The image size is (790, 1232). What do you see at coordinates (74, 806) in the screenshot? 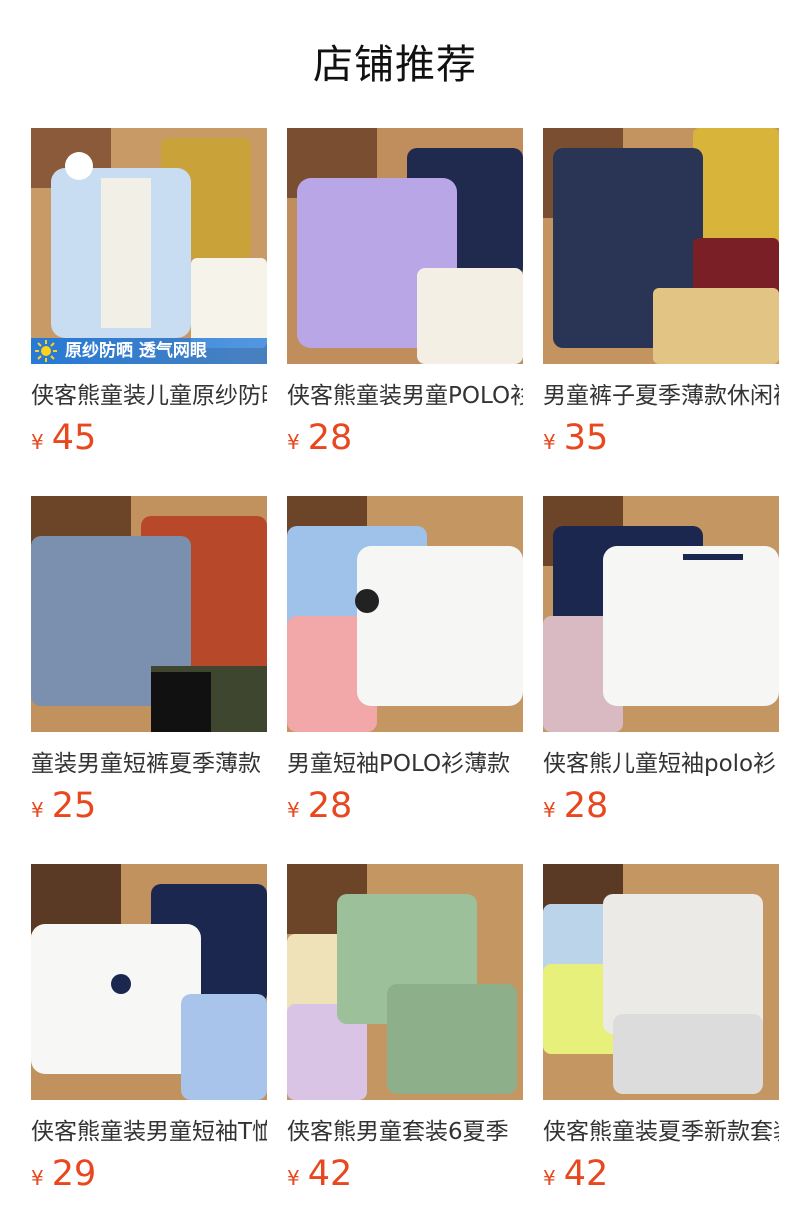
I see `price-value: 25` at bounding box center [74, 806].